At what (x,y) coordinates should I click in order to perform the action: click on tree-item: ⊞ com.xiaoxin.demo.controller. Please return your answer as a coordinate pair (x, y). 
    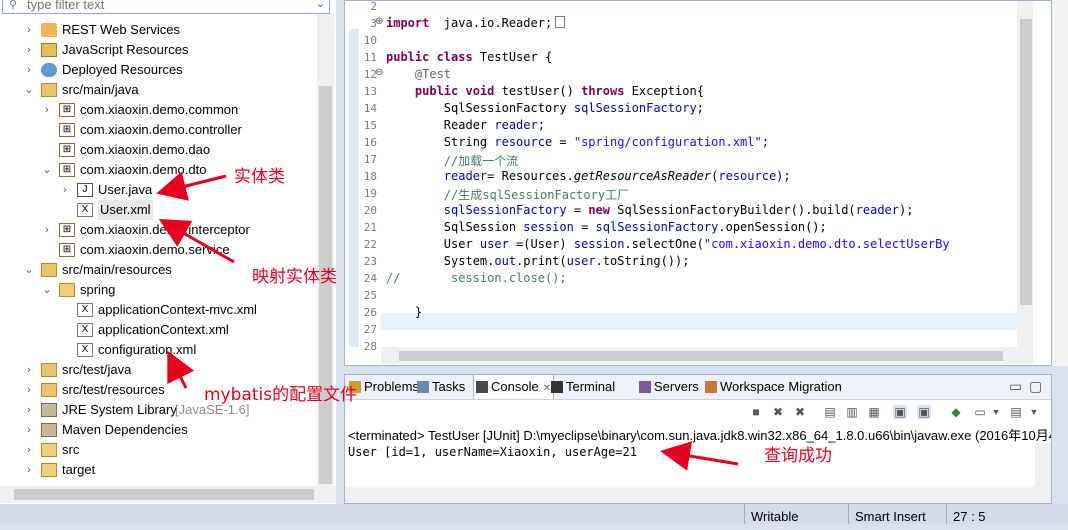
    Looking at the image, I should click on (158, 130).